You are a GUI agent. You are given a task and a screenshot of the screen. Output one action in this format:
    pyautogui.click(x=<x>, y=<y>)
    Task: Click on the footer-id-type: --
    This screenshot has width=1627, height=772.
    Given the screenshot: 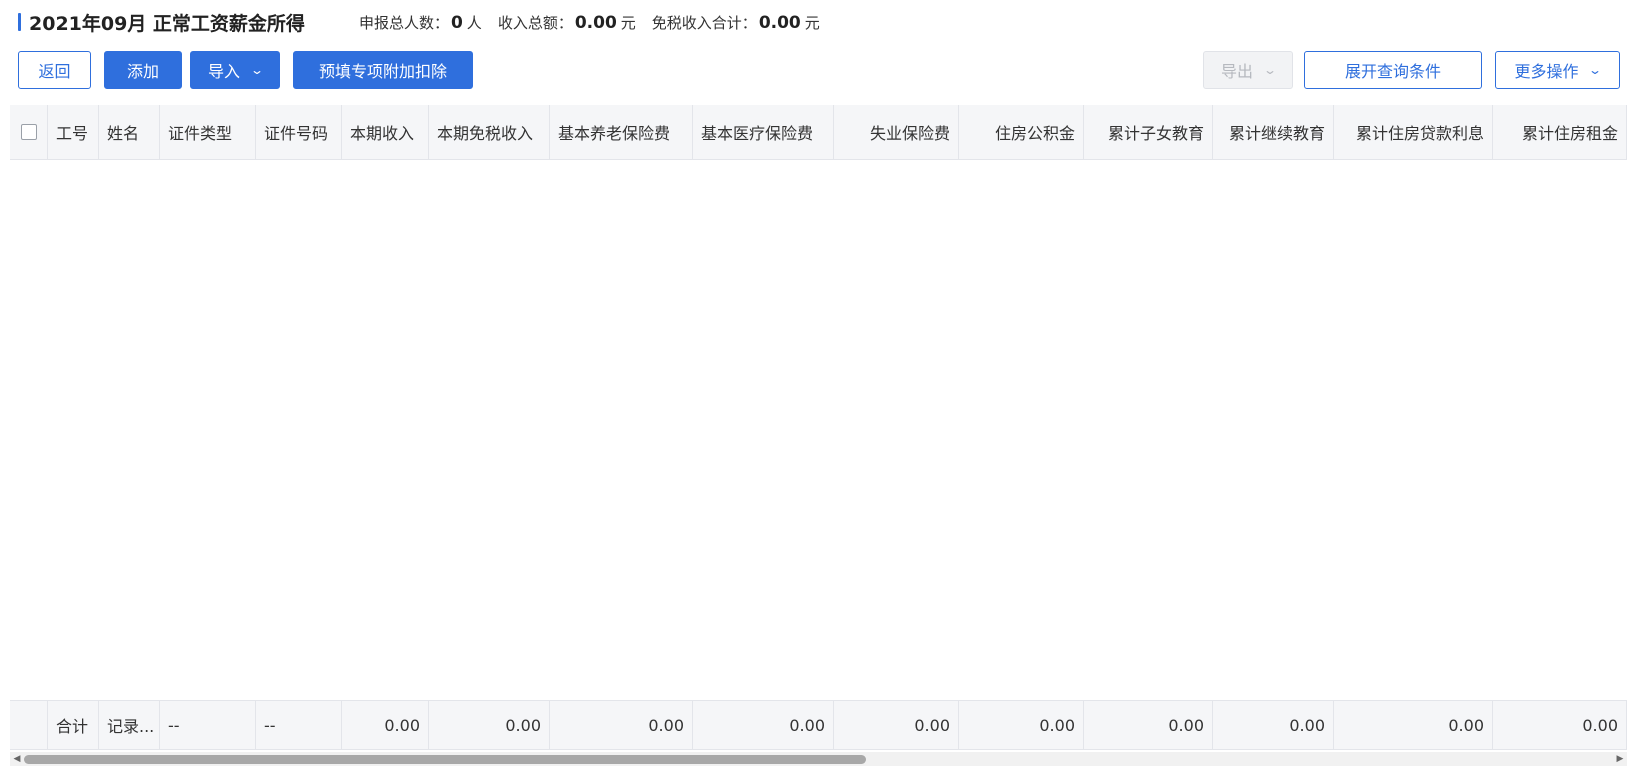 What is the action you would take?
    pyautogui.click(x=208, y=725)
    